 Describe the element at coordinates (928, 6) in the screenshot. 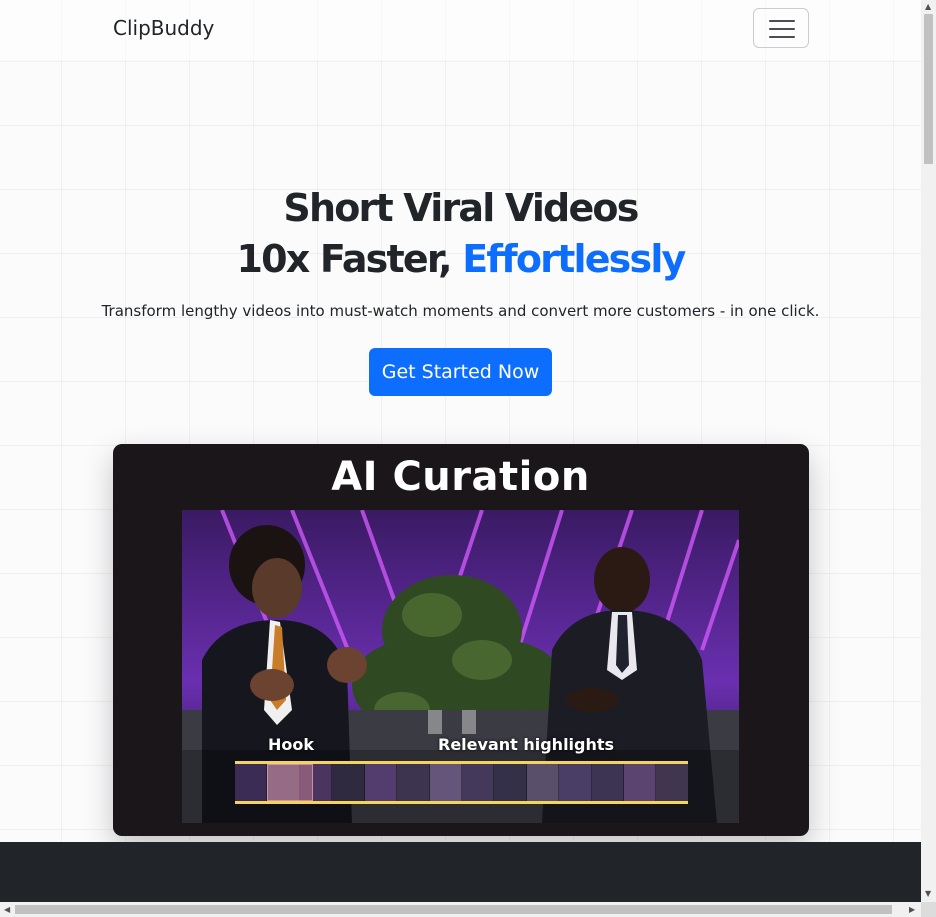

I see `scroll-up-arrow-icon: ▲` at that location.